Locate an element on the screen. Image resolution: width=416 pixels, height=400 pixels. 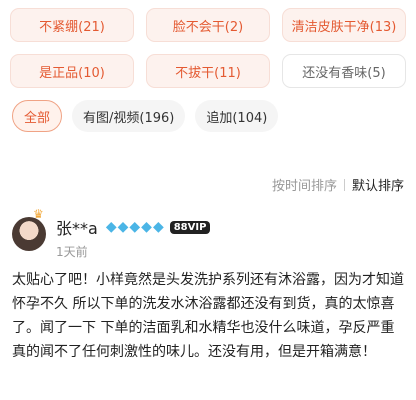
filter-media-chip: 有图/视频(196) is located at coordinates (129, 116).